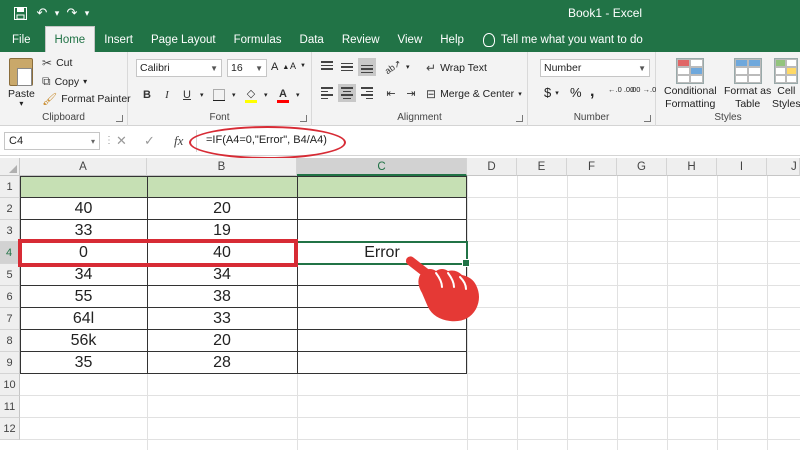 The width and height of the screenshot is (800, 450). I want to click on column-header-j: J, so click(783, 167).